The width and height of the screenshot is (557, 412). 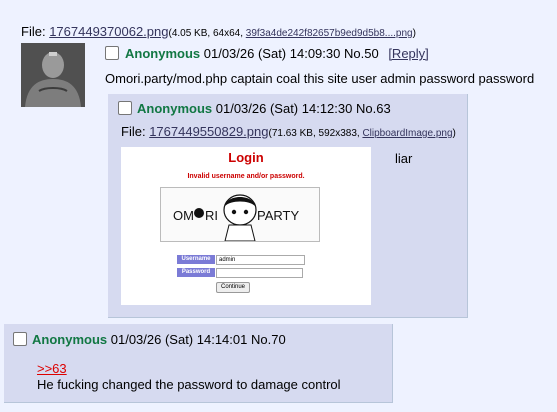 I want to click on op-thumbnail, so click(x=53, y=75).